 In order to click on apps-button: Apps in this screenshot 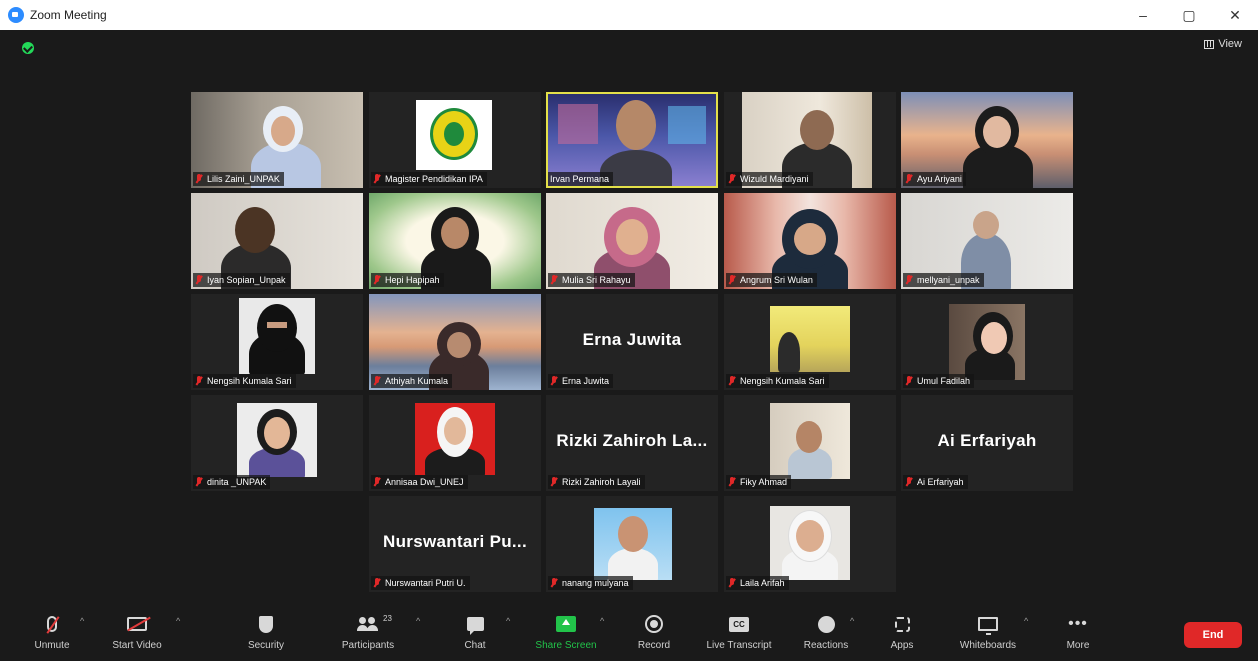, I will do `click(902, 635)`.